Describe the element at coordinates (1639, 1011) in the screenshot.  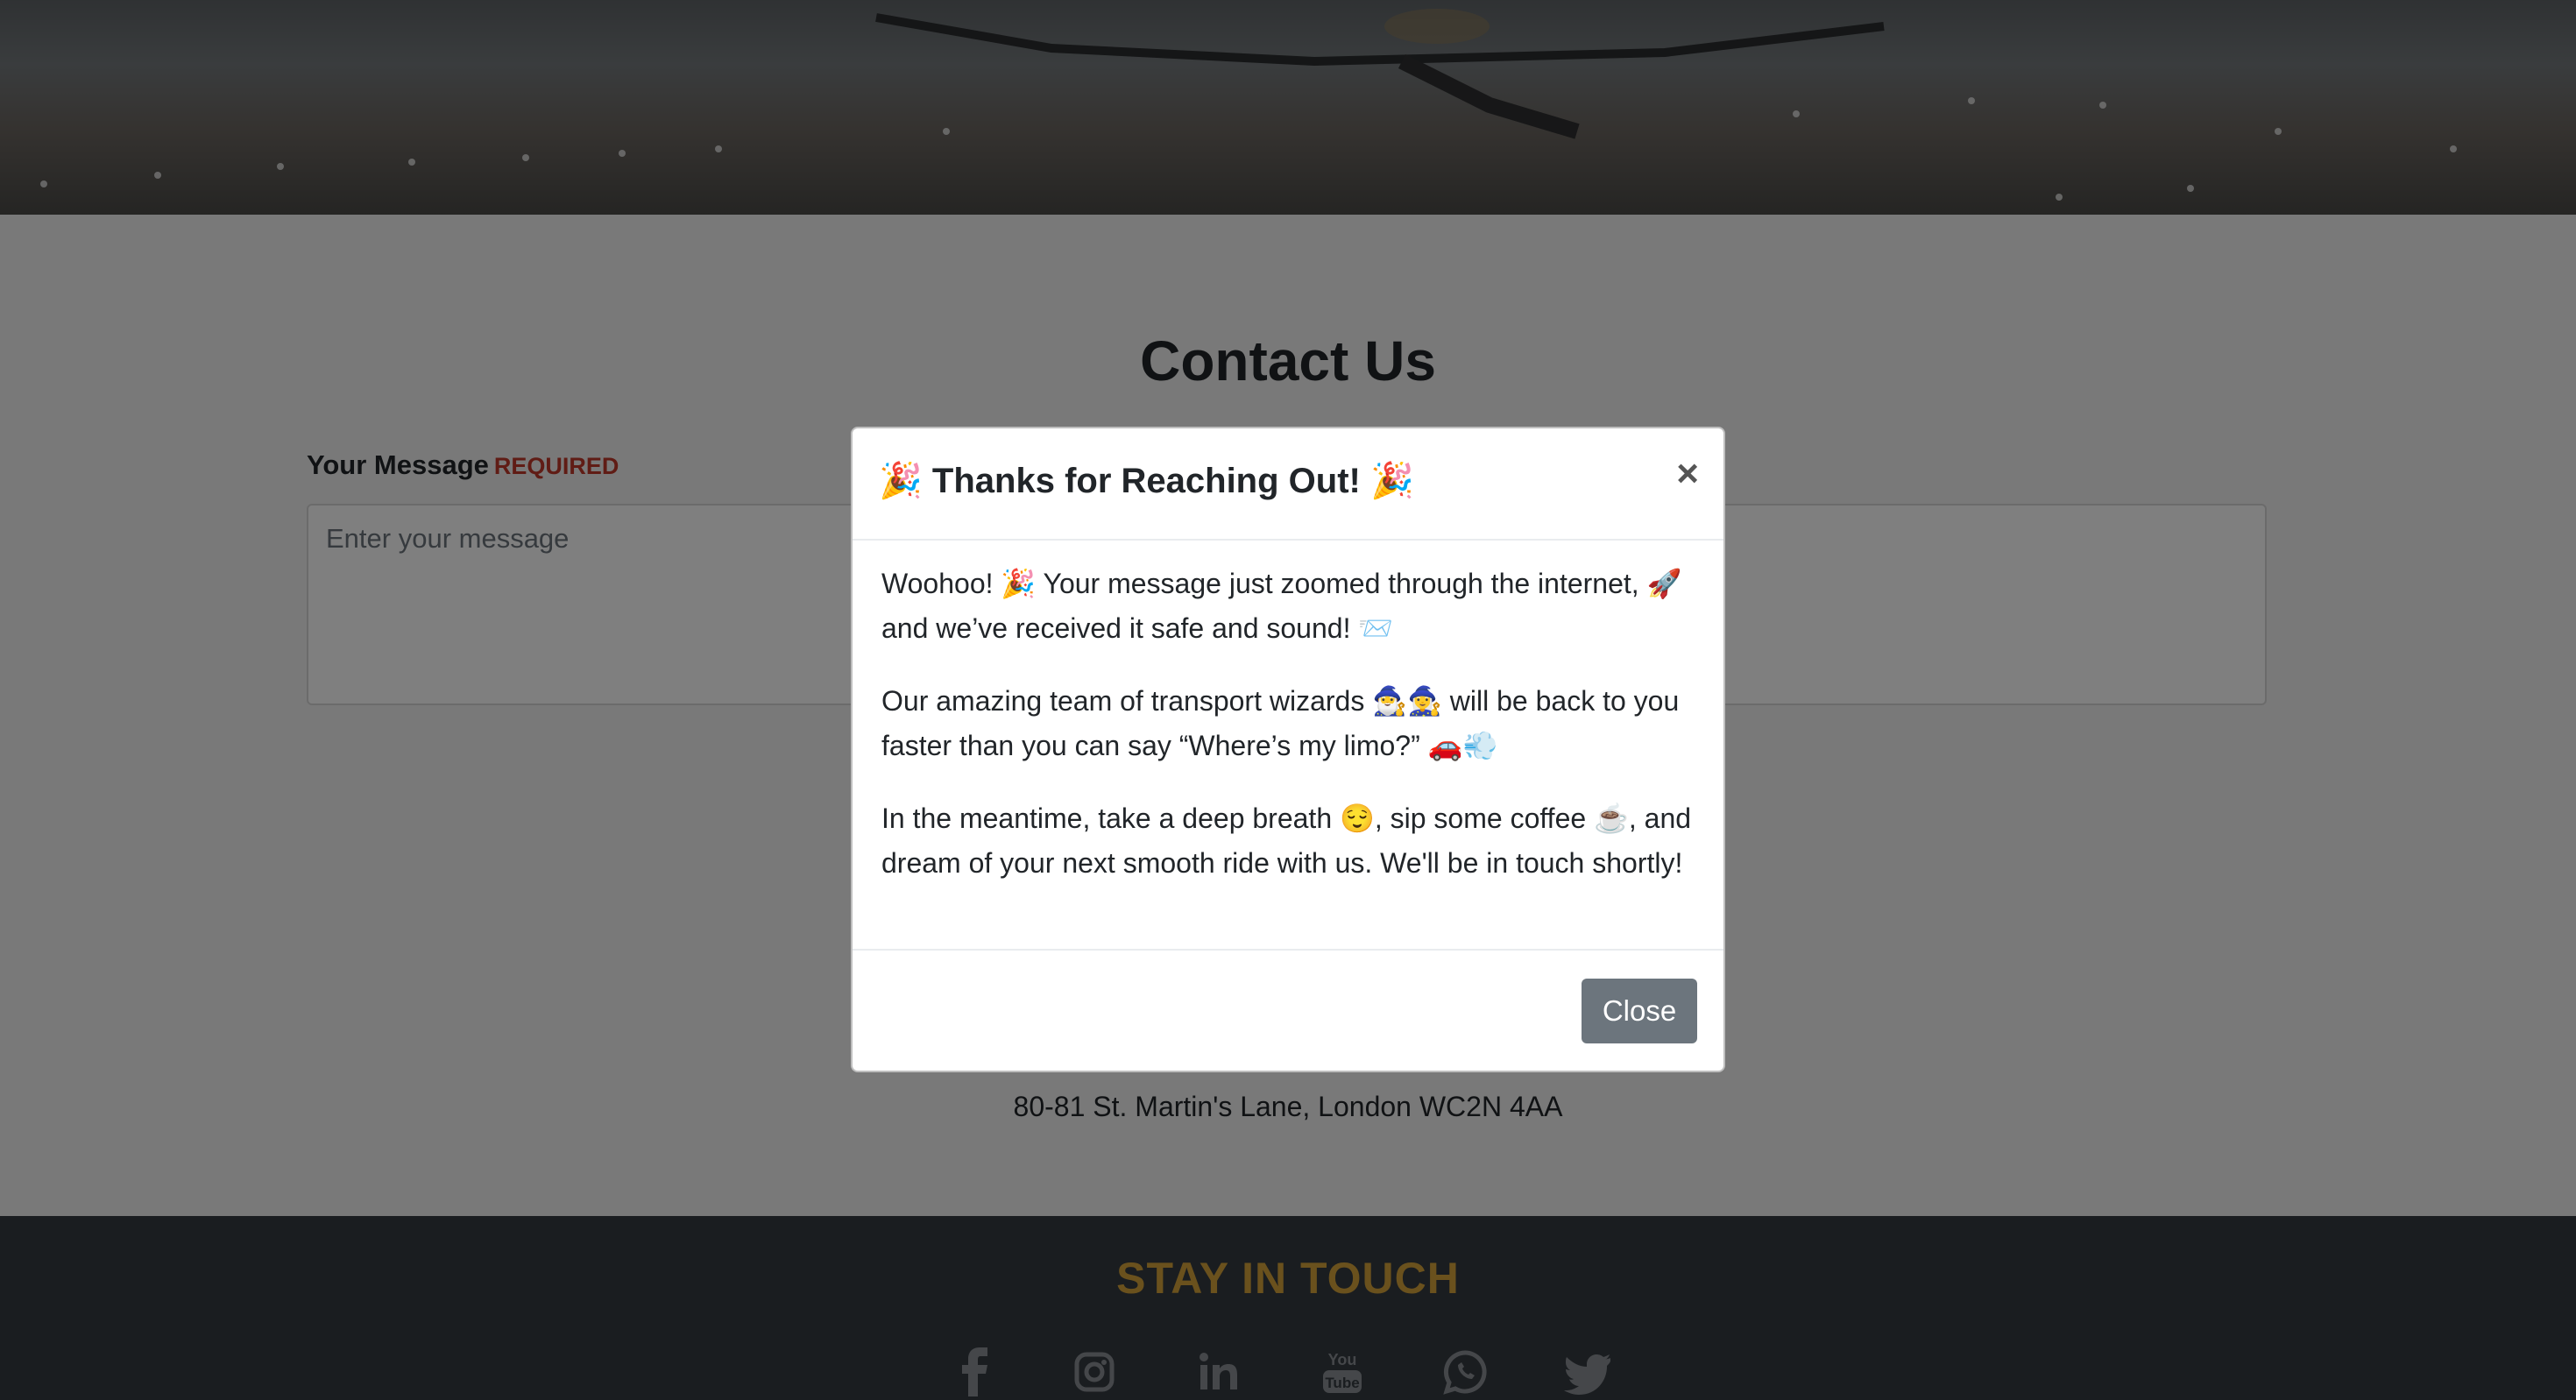
I see `close-button: Close` at that location.